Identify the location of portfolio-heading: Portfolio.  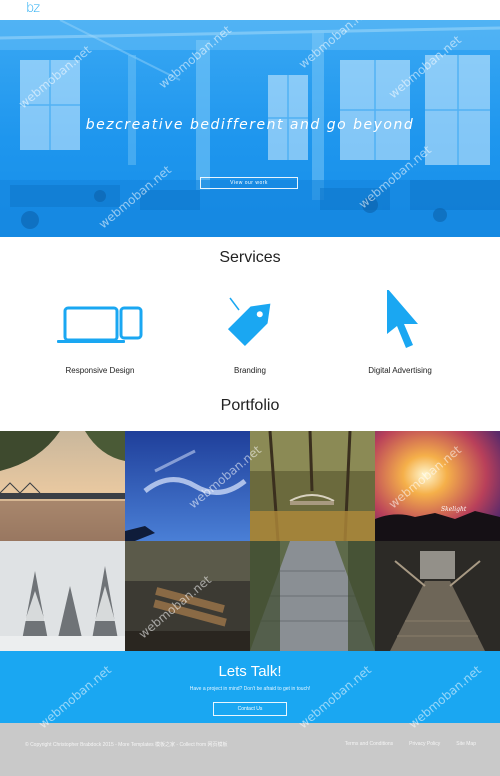
(250, 405).